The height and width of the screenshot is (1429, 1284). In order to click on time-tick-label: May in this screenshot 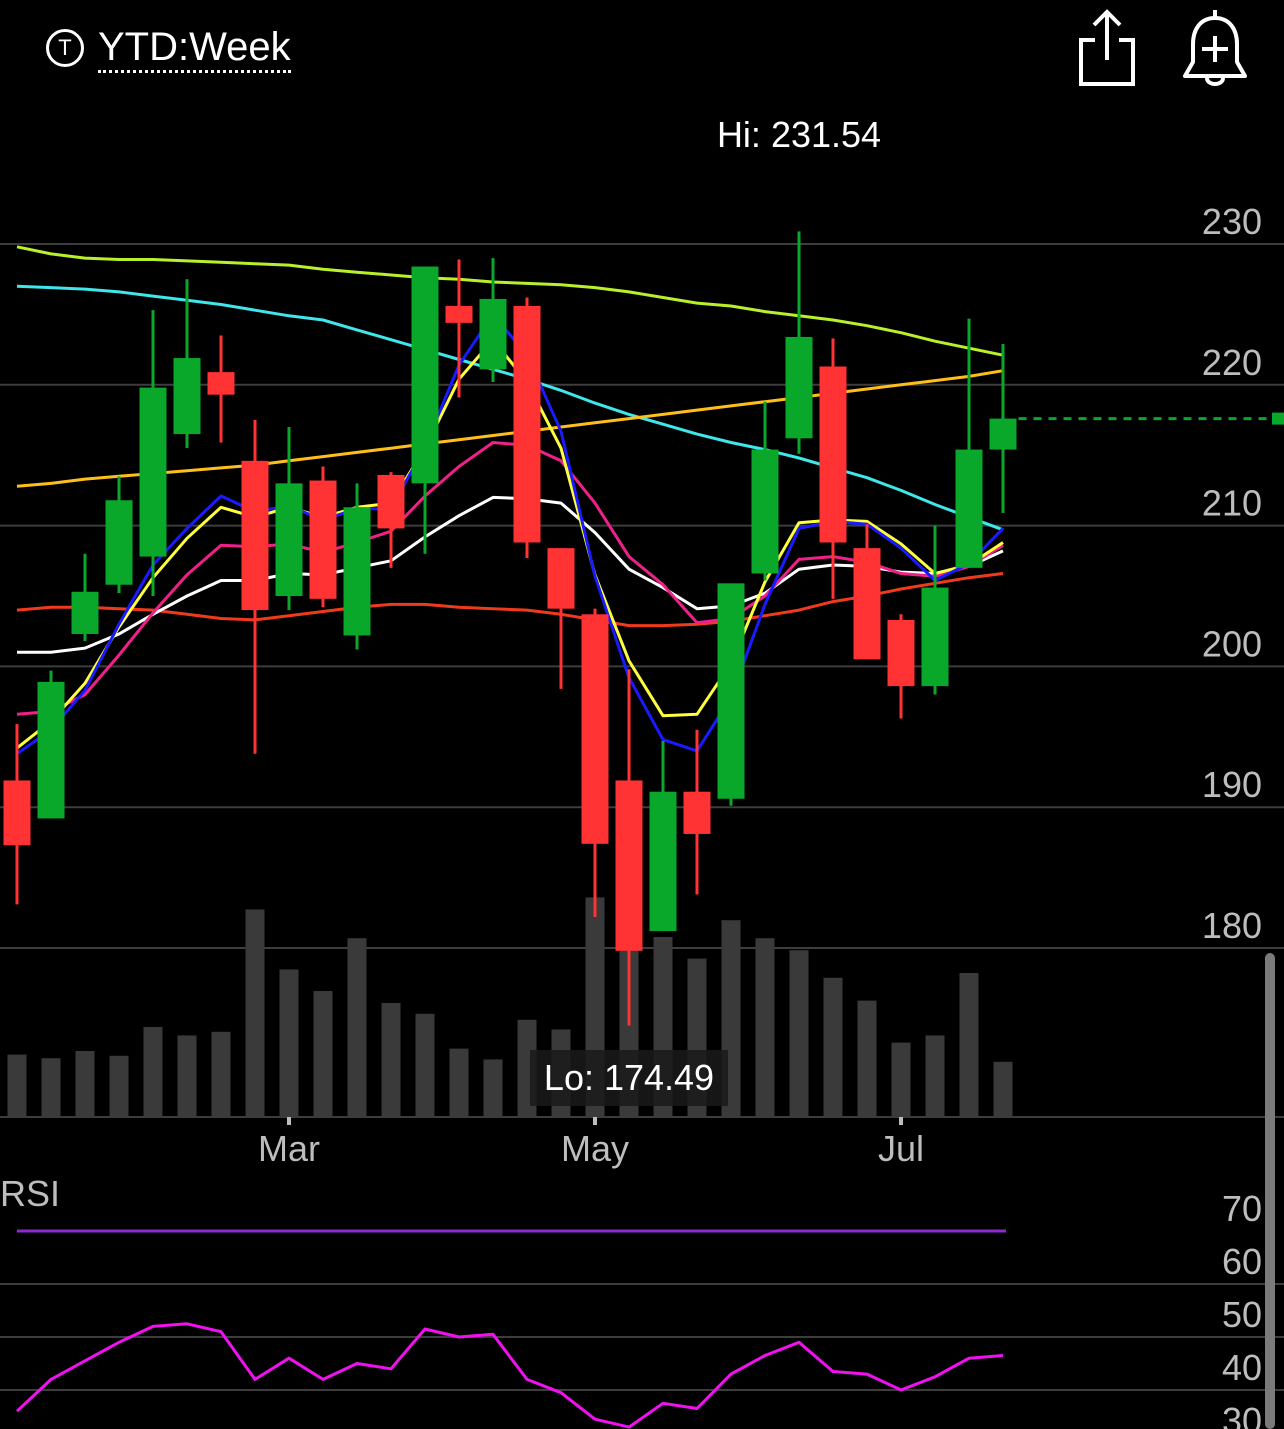, I will do `click(595, 1148)`.